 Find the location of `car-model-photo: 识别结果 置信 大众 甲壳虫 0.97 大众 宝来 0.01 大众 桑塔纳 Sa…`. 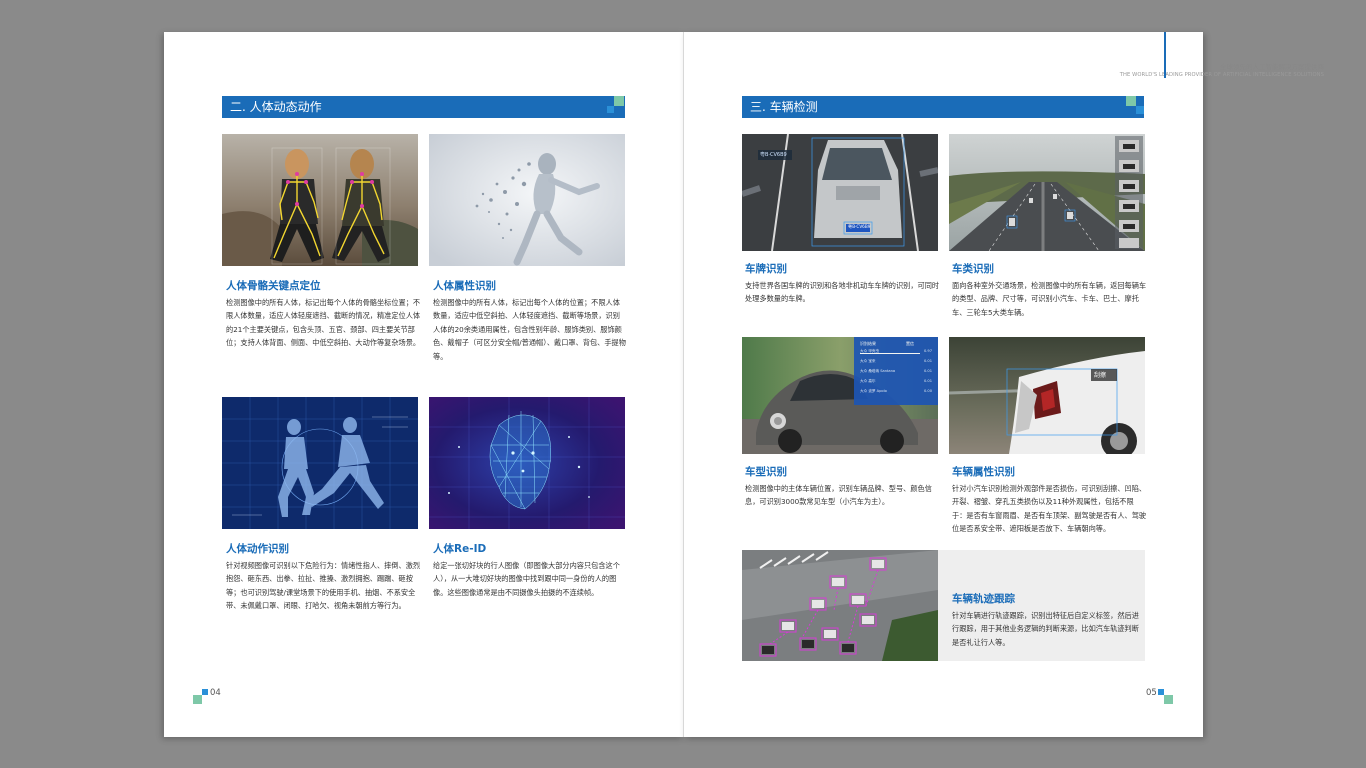

car-model-photo: 识别结果 置信 大众 甲壳虫 0.97 大众 宝来 0.01 大众 桑塔纳 Sa… is located at coordinates (840, 395).